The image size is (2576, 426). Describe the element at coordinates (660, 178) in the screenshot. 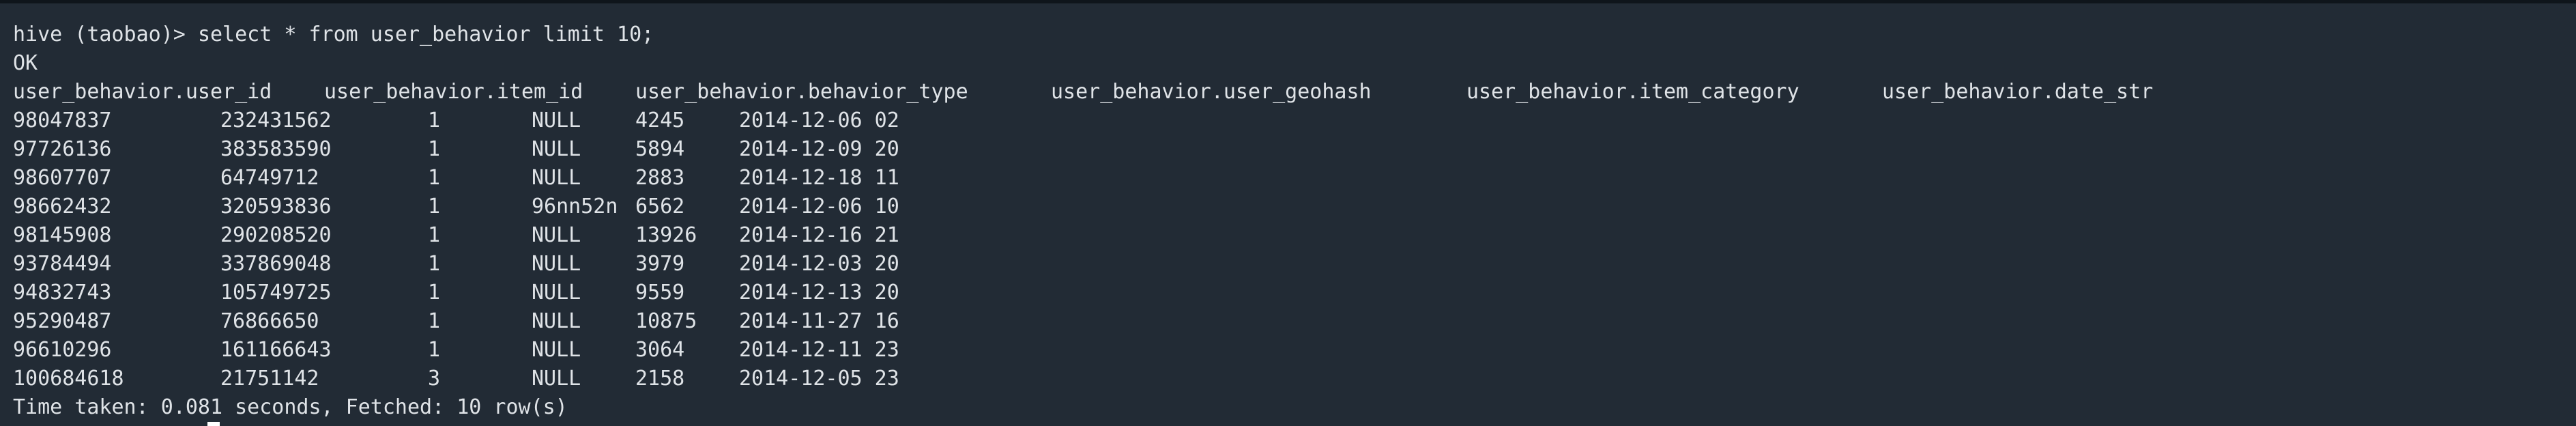

I see `cell-item-category: 2883` at that location.